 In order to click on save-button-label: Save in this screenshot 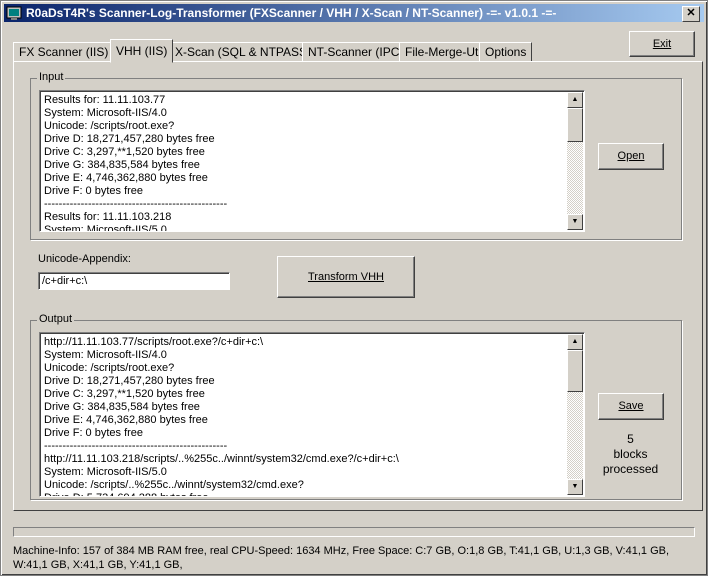, I will do `click(631, 406)`.